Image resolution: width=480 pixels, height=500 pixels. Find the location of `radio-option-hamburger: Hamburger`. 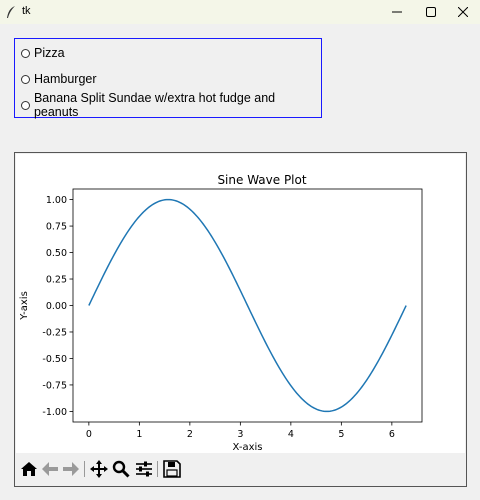

radio-option-hamburger: Hamburger is located at coordinates (59, 79).